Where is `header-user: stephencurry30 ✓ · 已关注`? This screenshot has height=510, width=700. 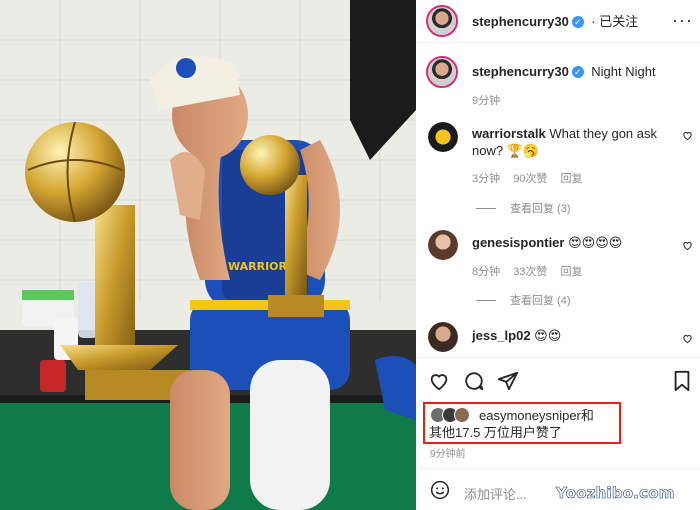
header-user: stephencurry30 ✓ · 已关注 is located at coordinates (555, 22).